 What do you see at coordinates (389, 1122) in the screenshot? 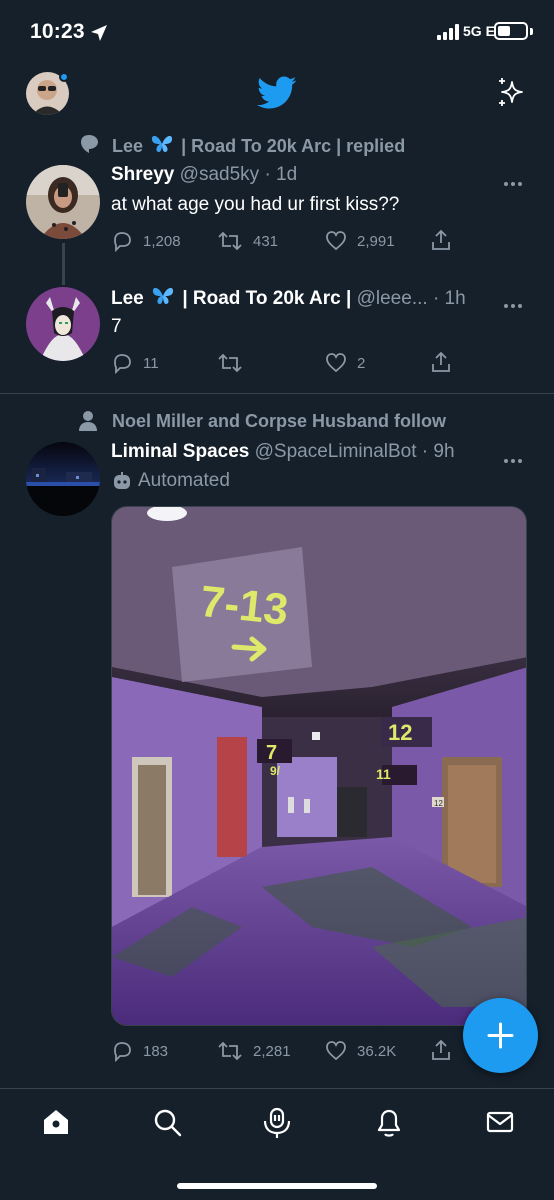
I see `notifications-icon` at bounding box center [389, 1122].